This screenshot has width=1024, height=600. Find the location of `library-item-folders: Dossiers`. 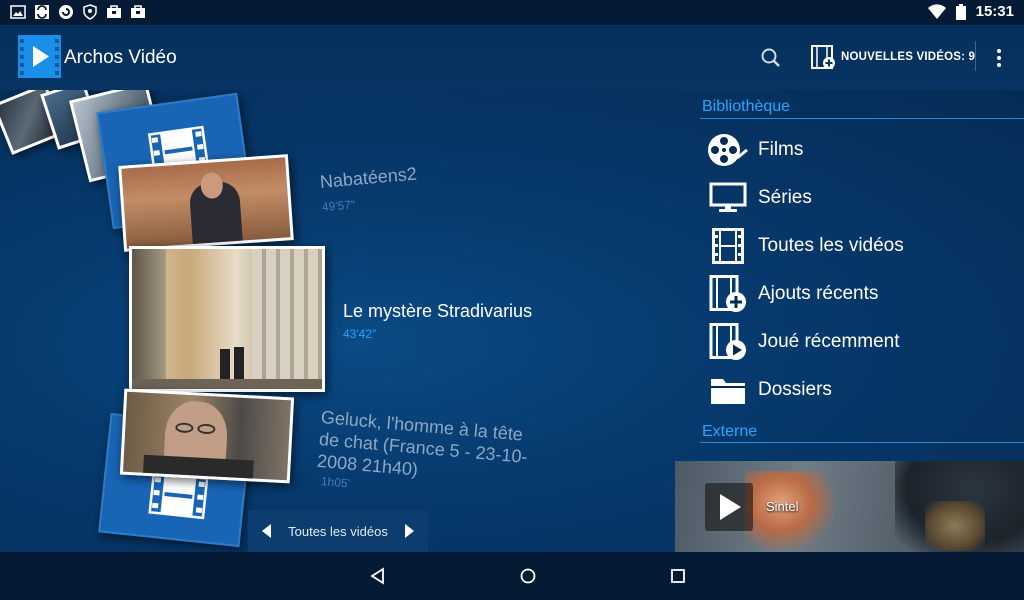

library-item-folders: Dossiers is located at coordinates (863, 390).